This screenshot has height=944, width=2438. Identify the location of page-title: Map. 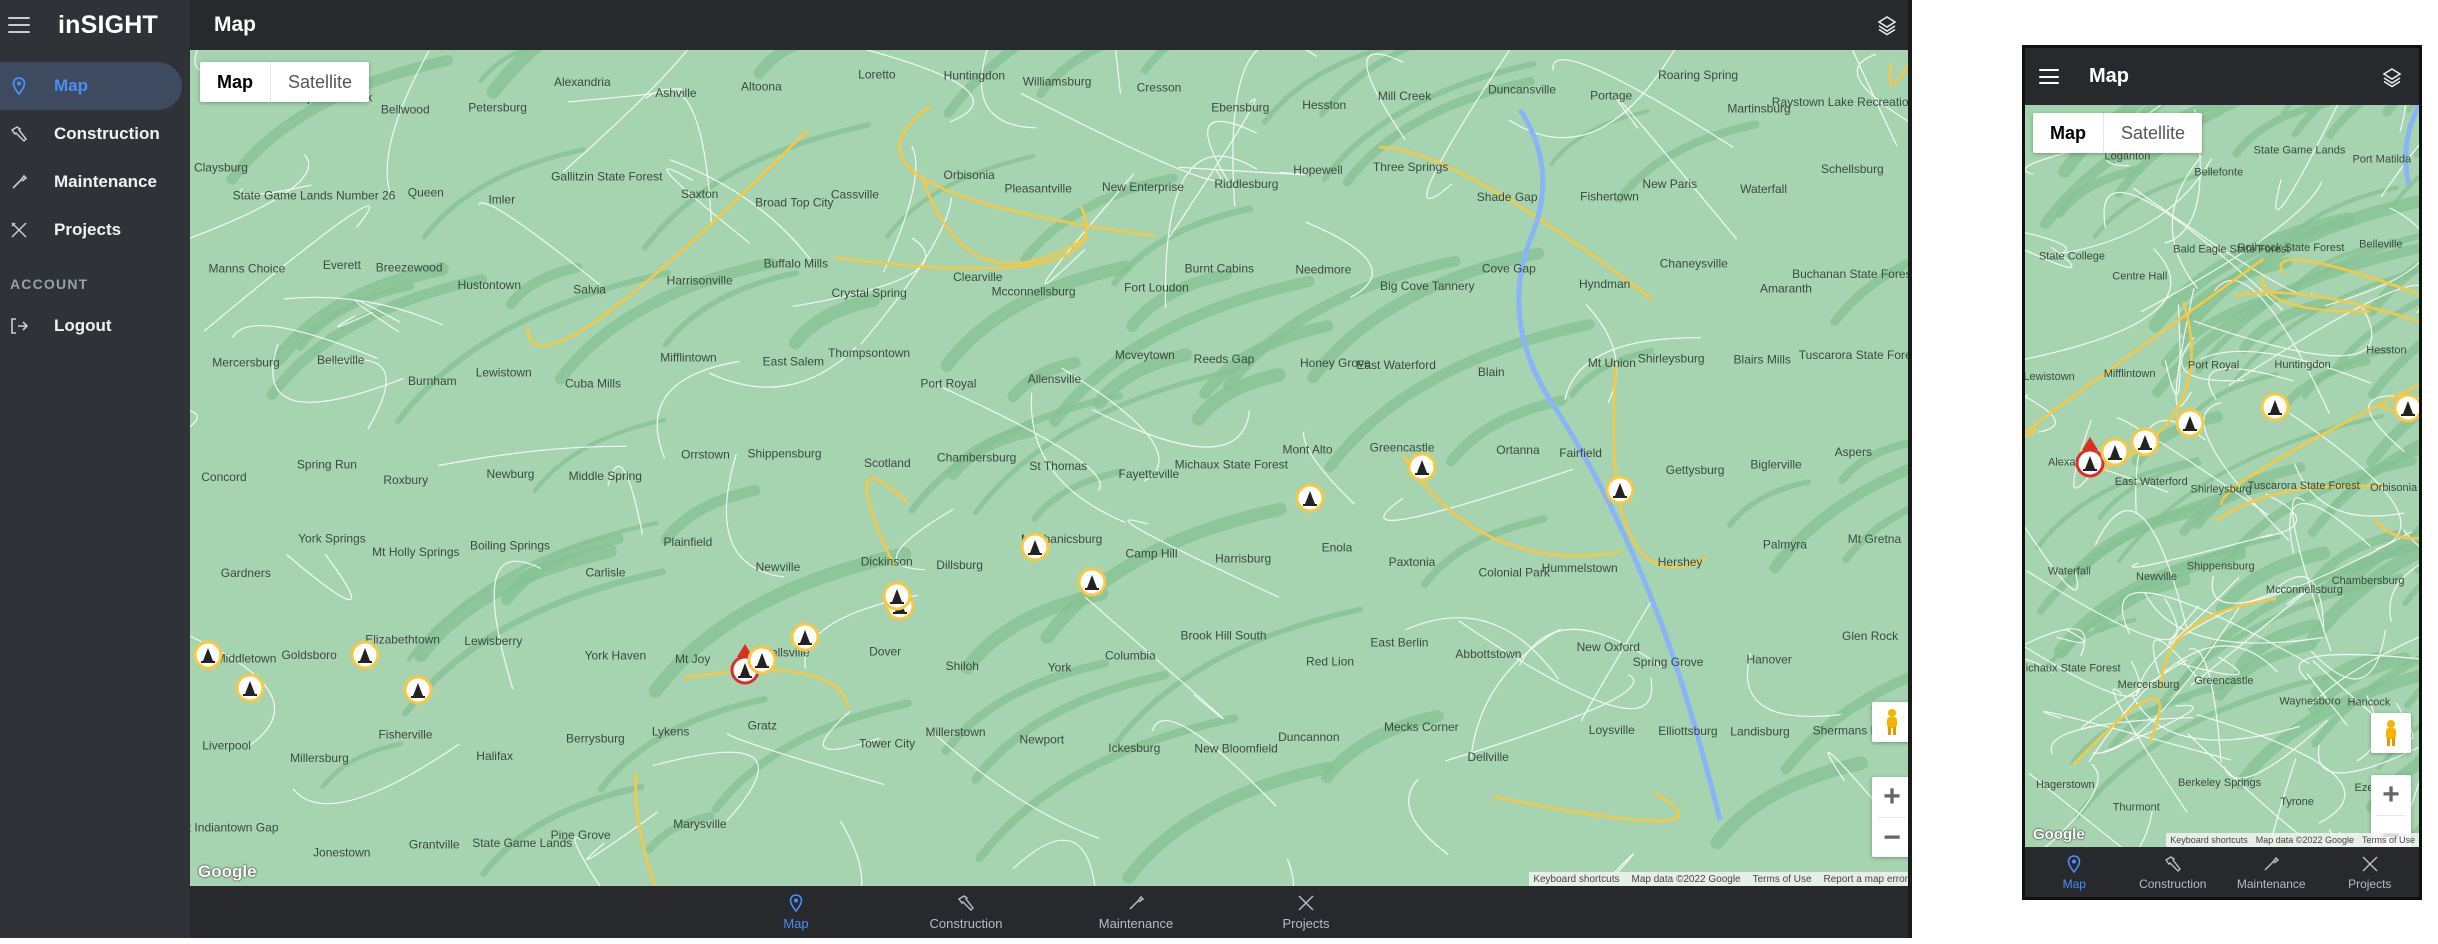
(2109, 76).